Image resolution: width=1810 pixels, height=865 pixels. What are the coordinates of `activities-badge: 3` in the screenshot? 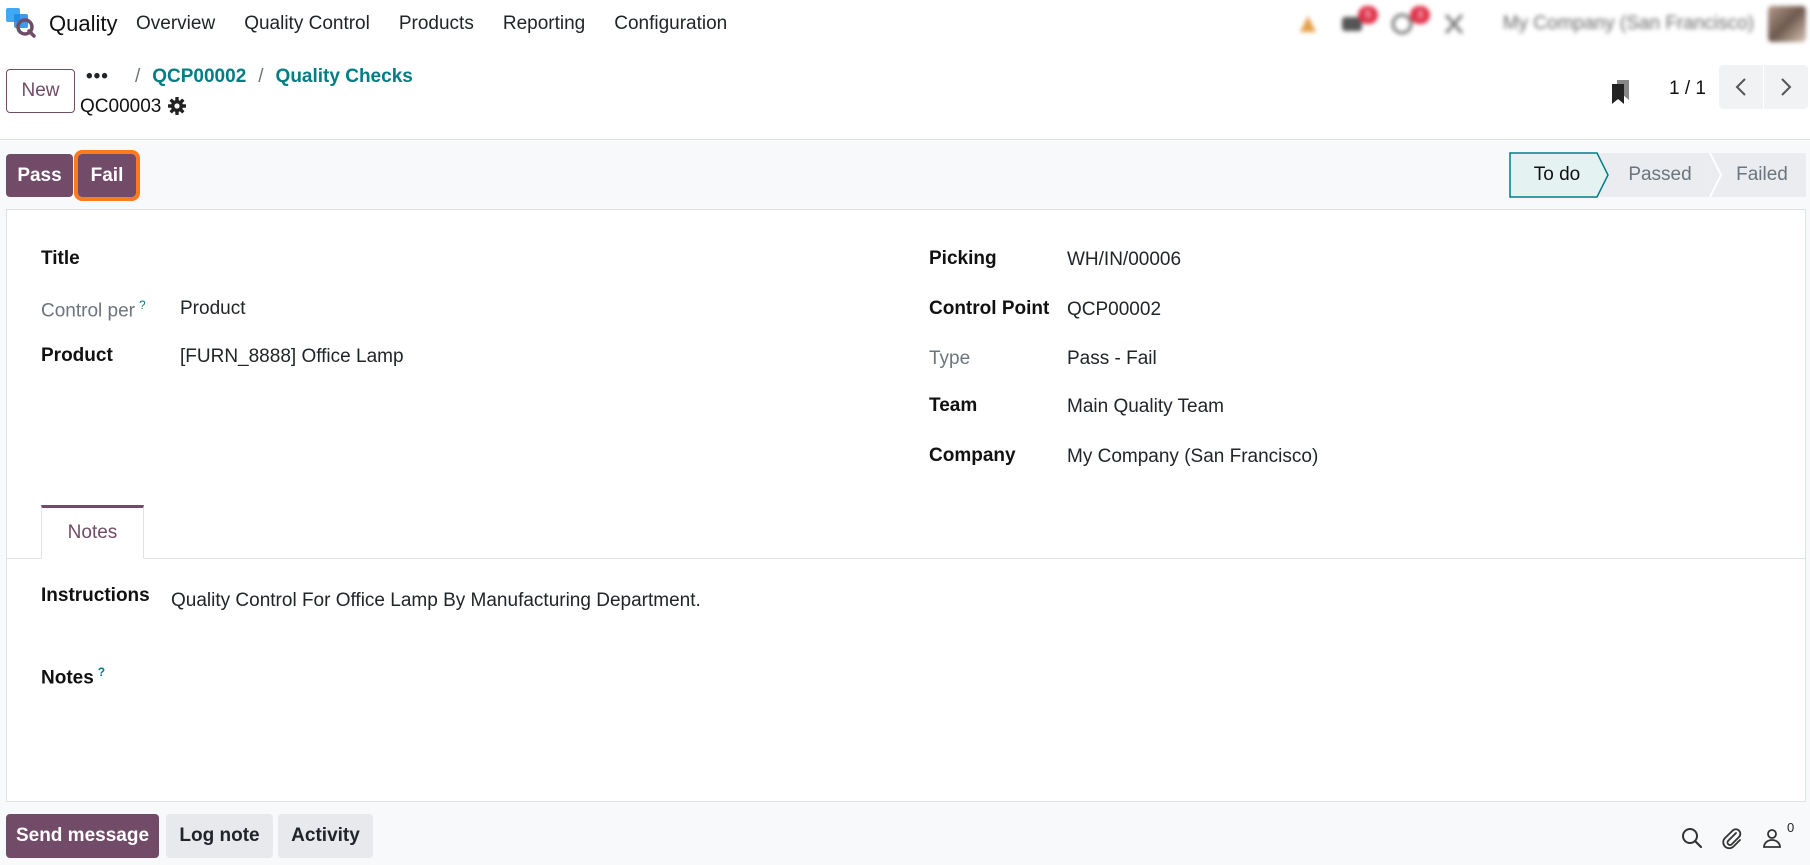 It's located at (1420, 15).